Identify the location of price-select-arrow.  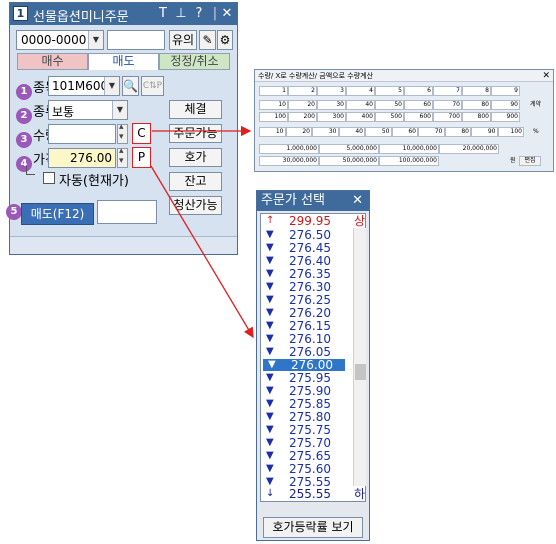
(202, 252).